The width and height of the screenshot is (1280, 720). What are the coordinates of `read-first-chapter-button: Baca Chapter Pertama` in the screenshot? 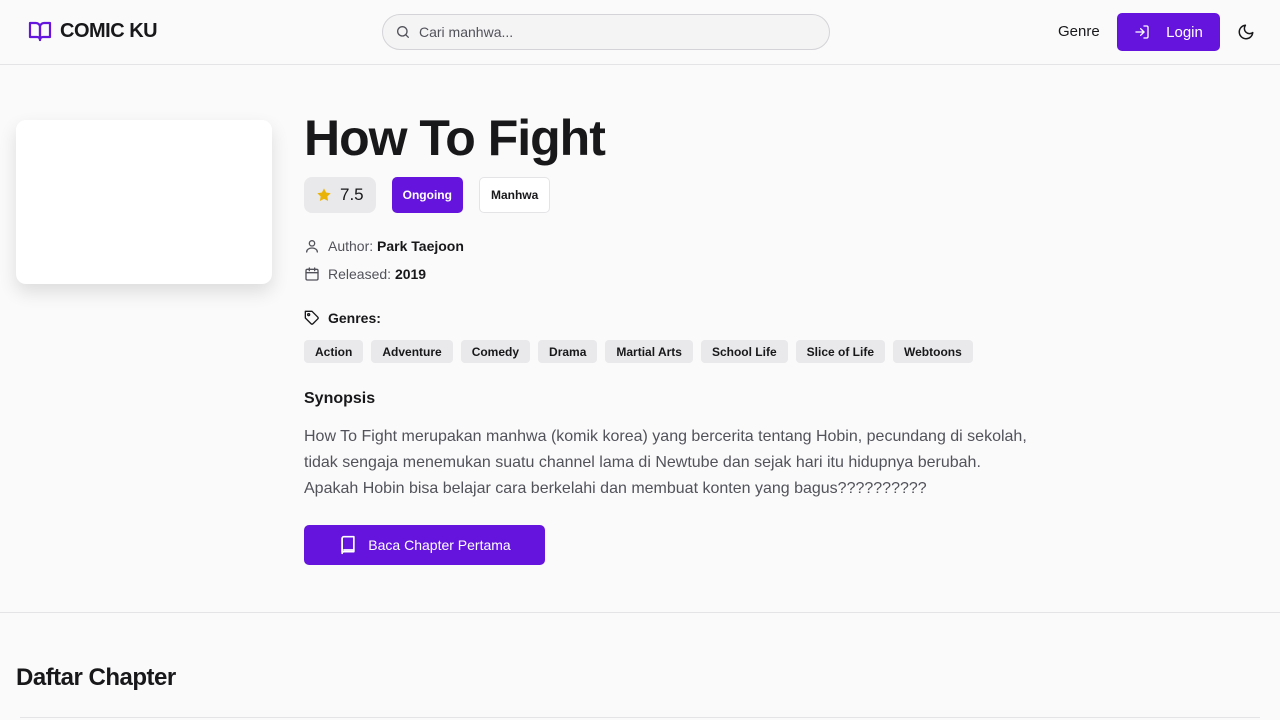 It's located at (424, 545).